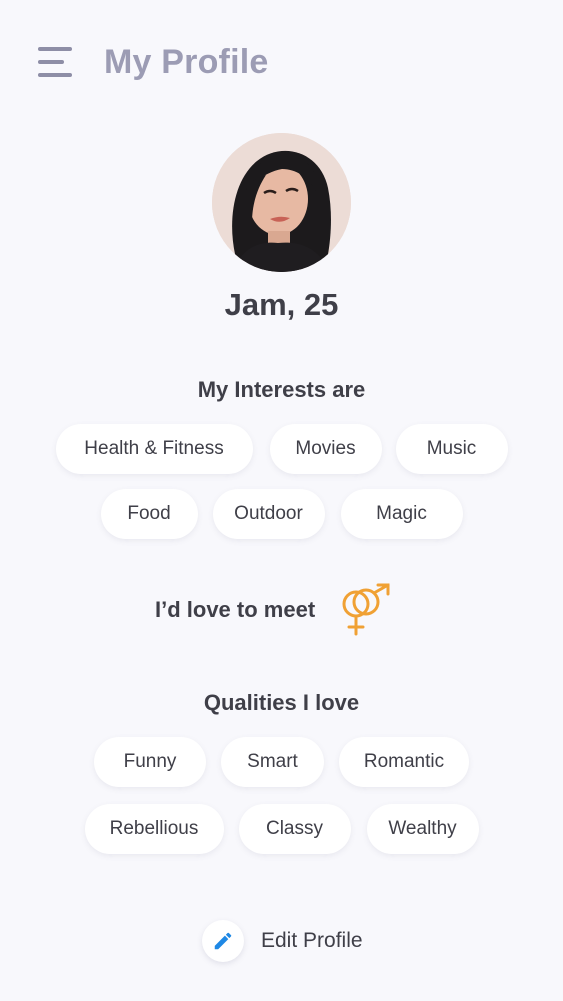  I want to click on edit-profile-button: Edit Profile, so click(282, 941).